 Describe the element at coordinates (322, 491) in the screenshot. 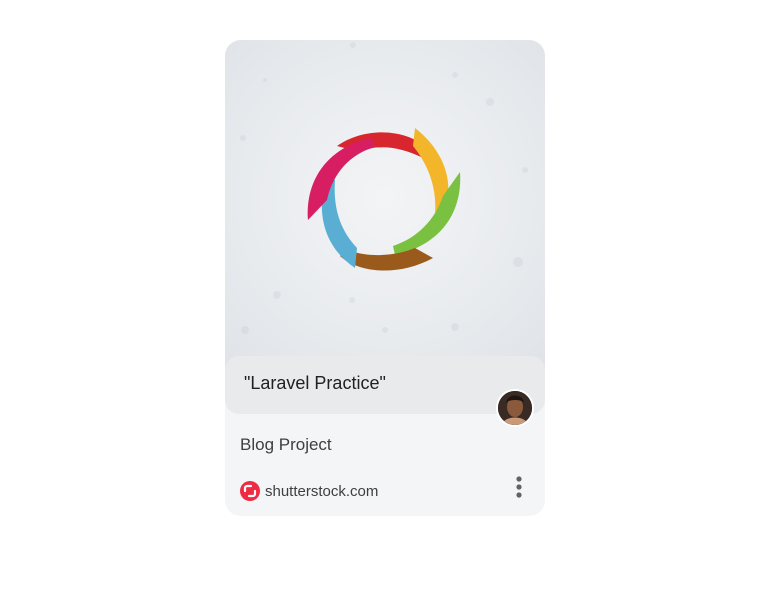

I see `source-domain: shutterstock.com` at that location.